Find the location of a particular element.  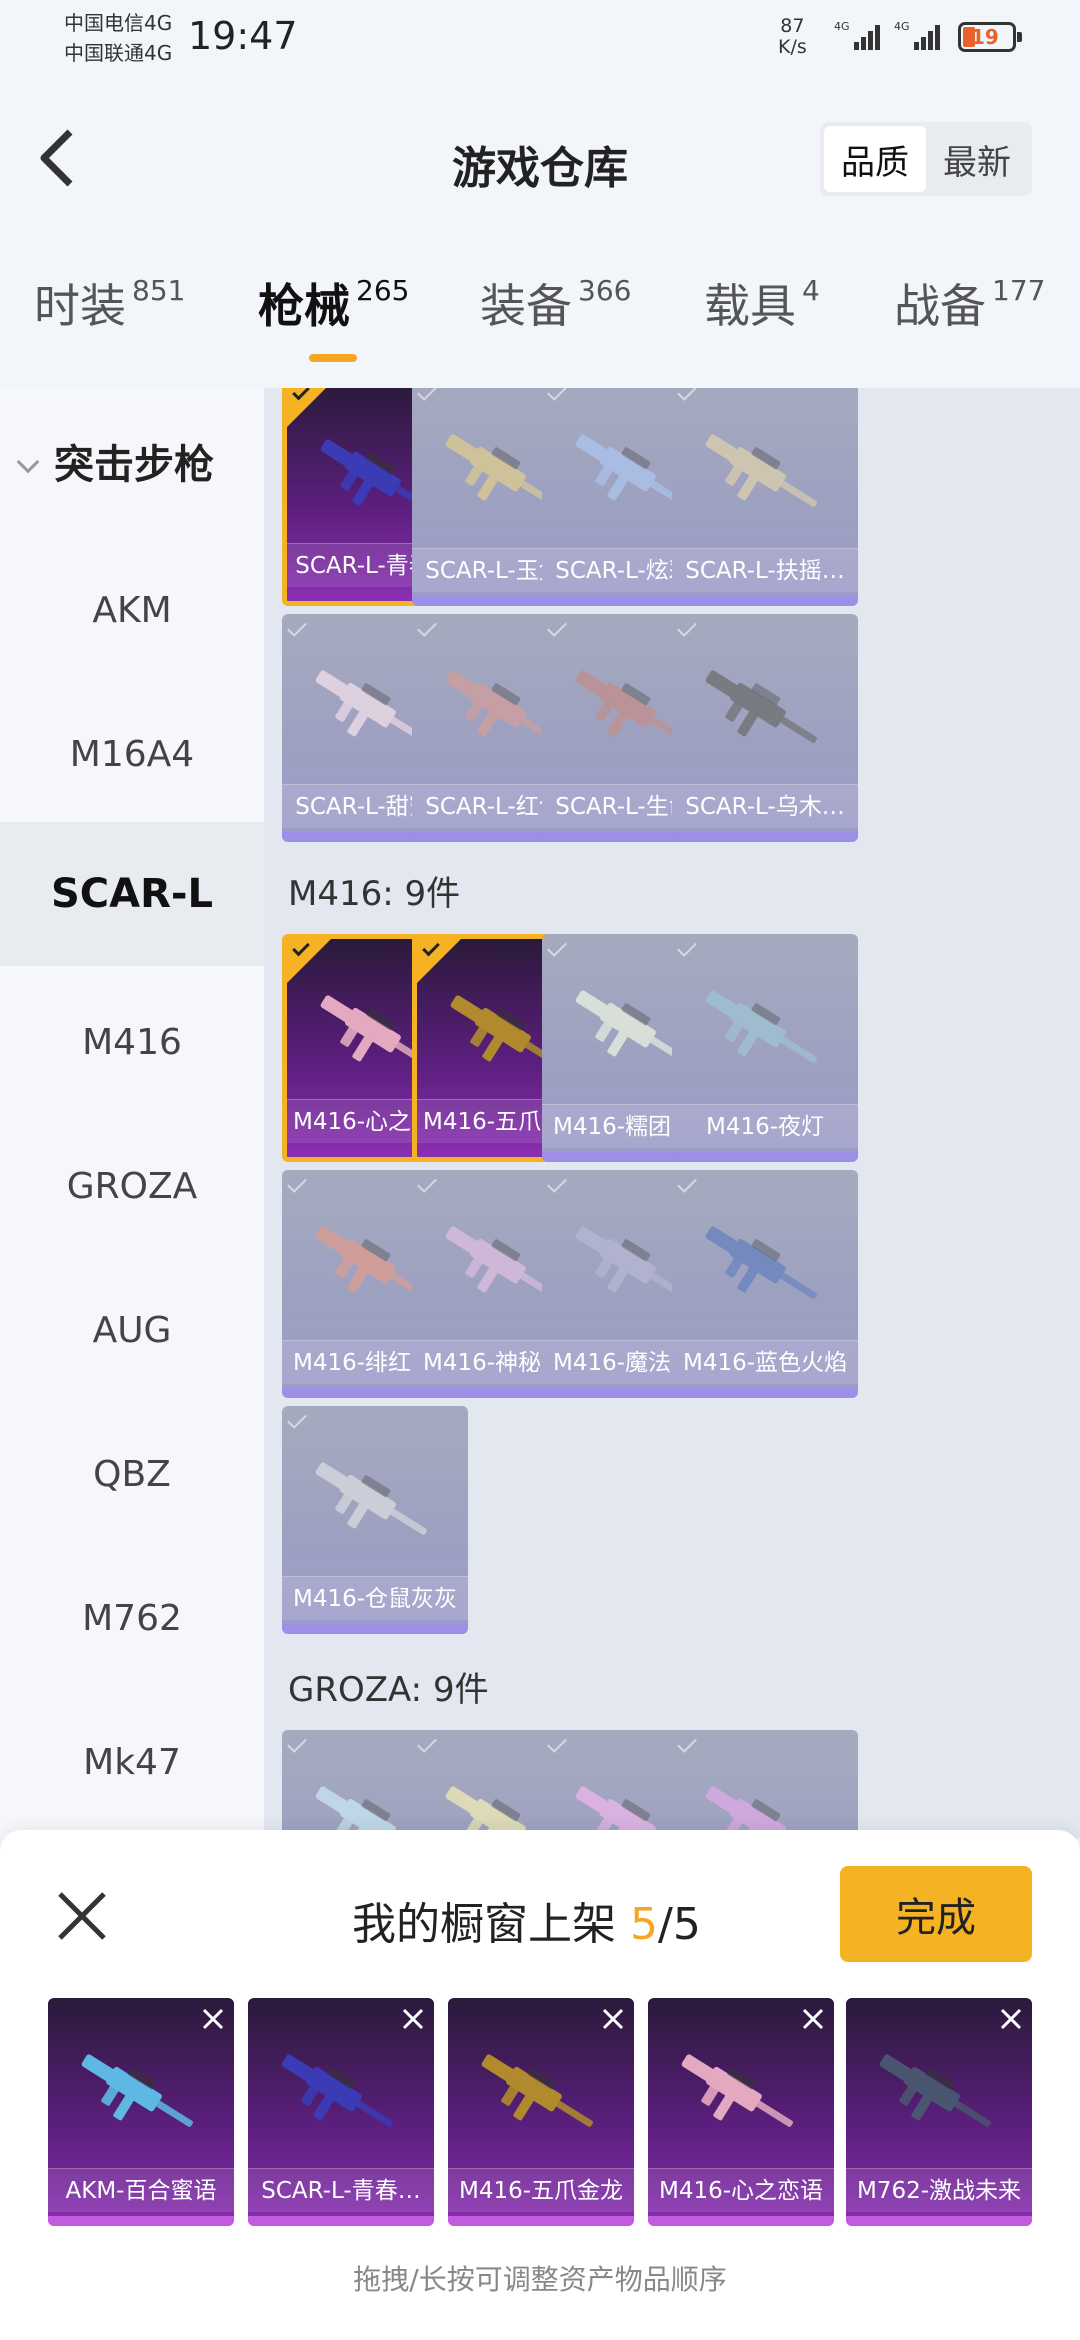

status-bar: 中国电信4G 中国联通4G 19:47 87 K/s 4G 4G 19 is located at coordinates (540, 40).